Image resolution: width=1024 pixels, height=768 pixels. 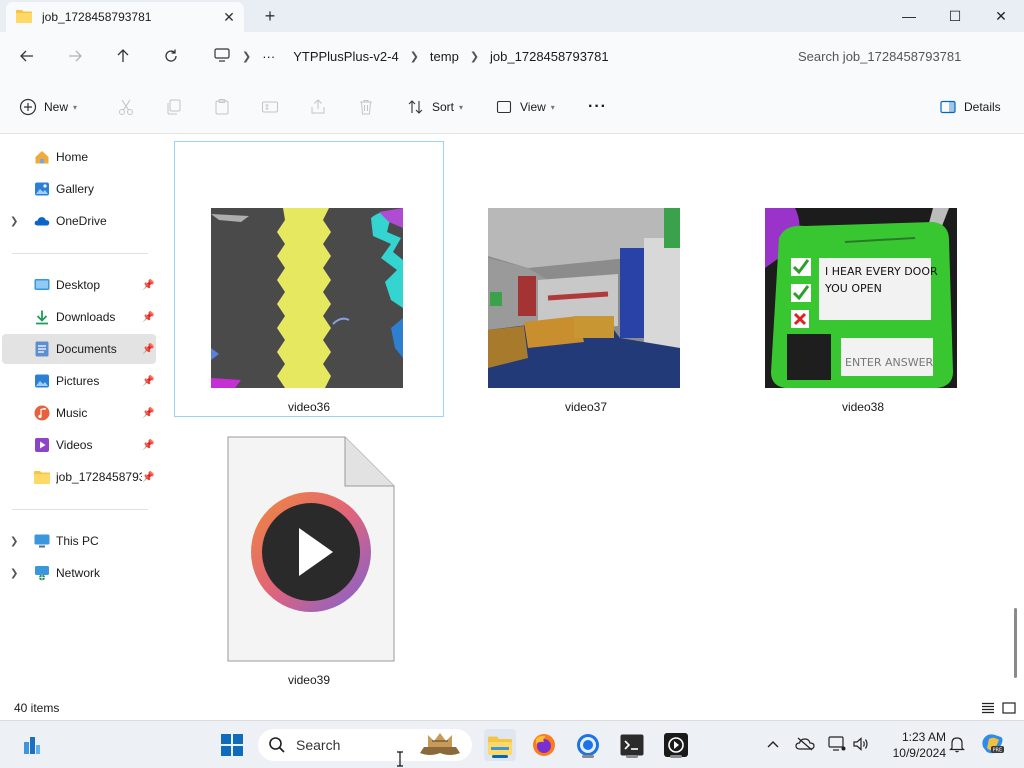 I want to click on taskbar-chrome, so click(x=588, y=745).